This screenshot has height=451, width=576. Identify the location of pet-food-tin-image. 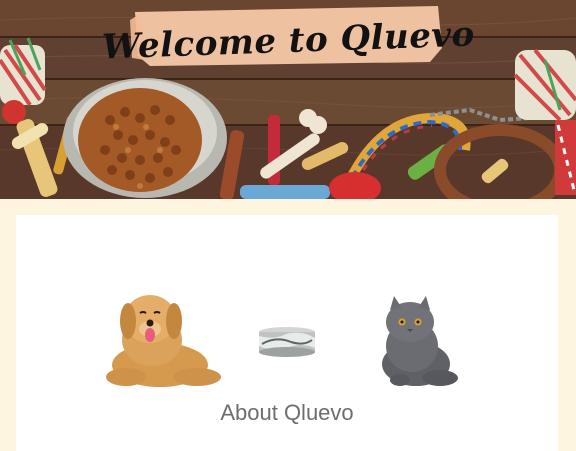
(287, 342).